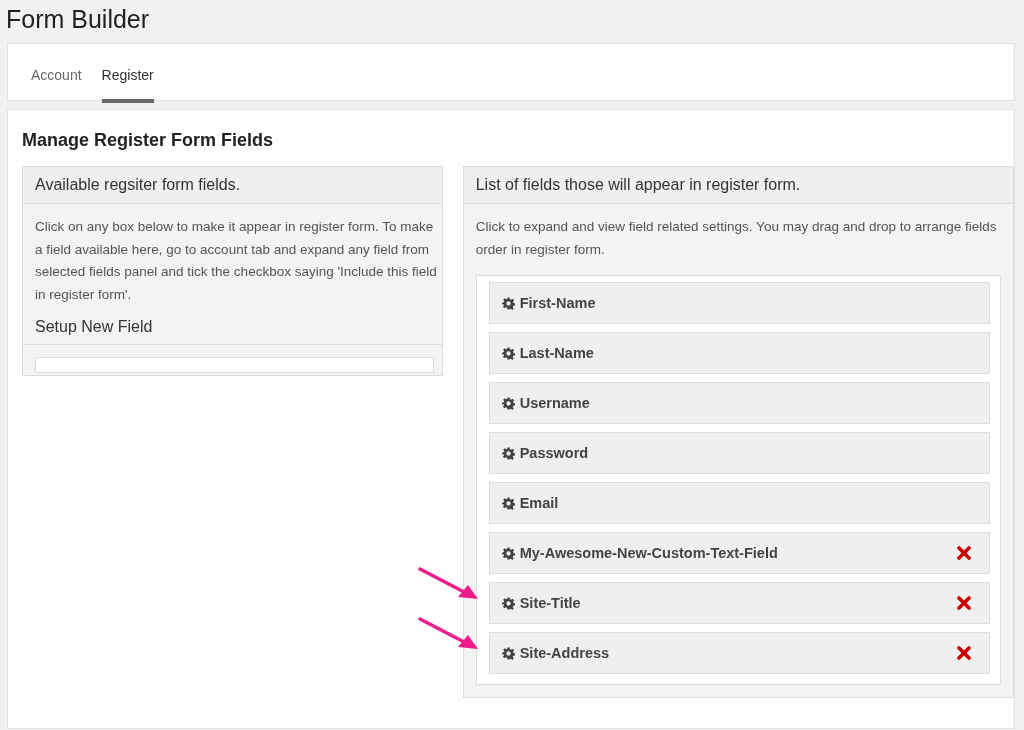  What do you see at coordinates (555, 403) in the screenshot?
I see `field-label: Username` at bounding box center [555, 403].